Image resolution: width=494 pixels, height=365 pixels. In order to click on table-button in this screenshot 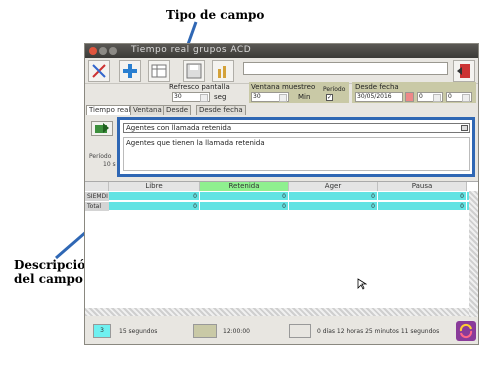, I will do `click(159, 71)`.